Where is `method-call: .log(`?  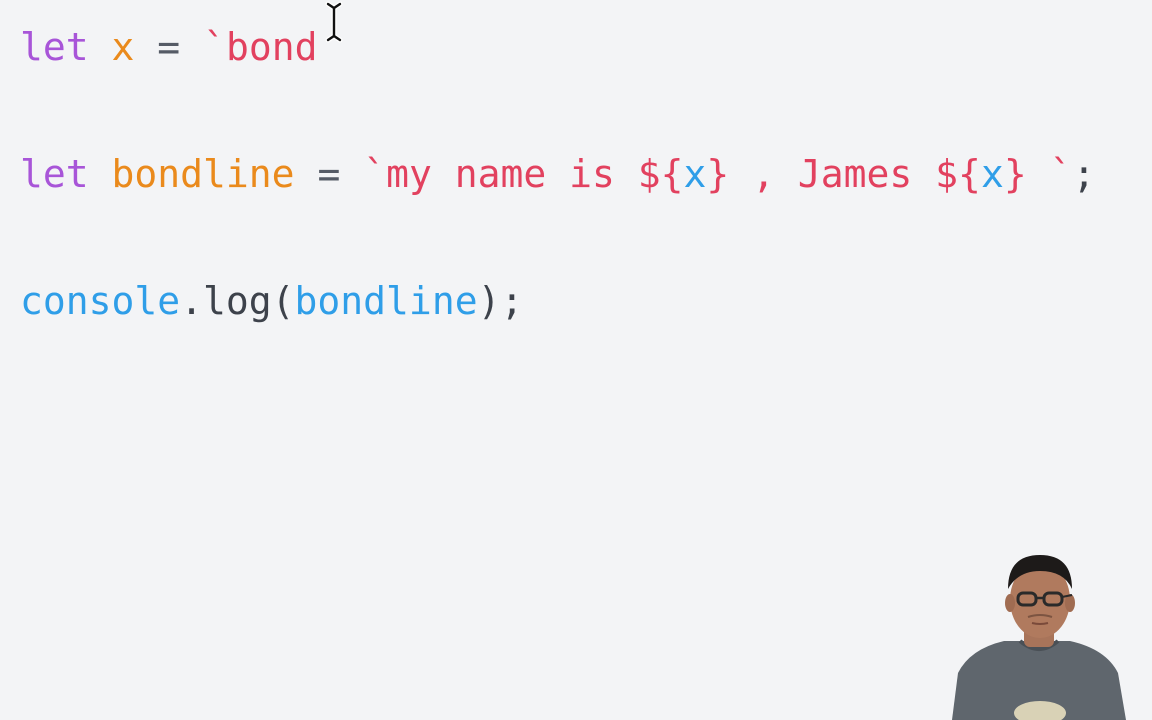 method-call: .log( is located at coordinates (237, 301).